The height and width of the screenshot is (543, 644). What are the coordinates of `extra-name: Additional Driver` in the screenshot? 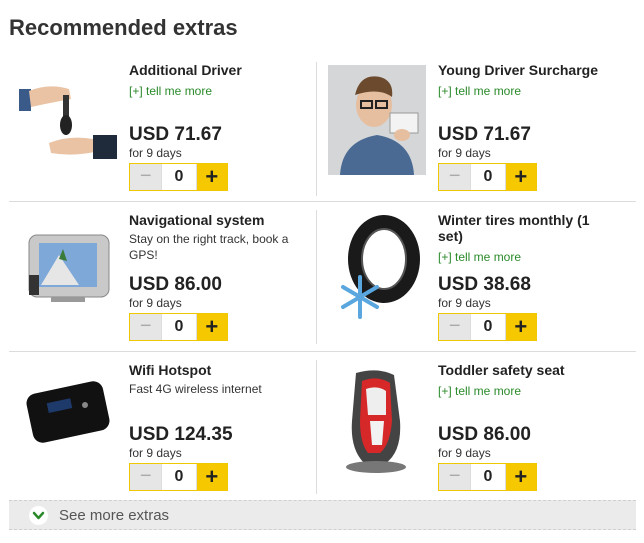 It's located at (185, 70).